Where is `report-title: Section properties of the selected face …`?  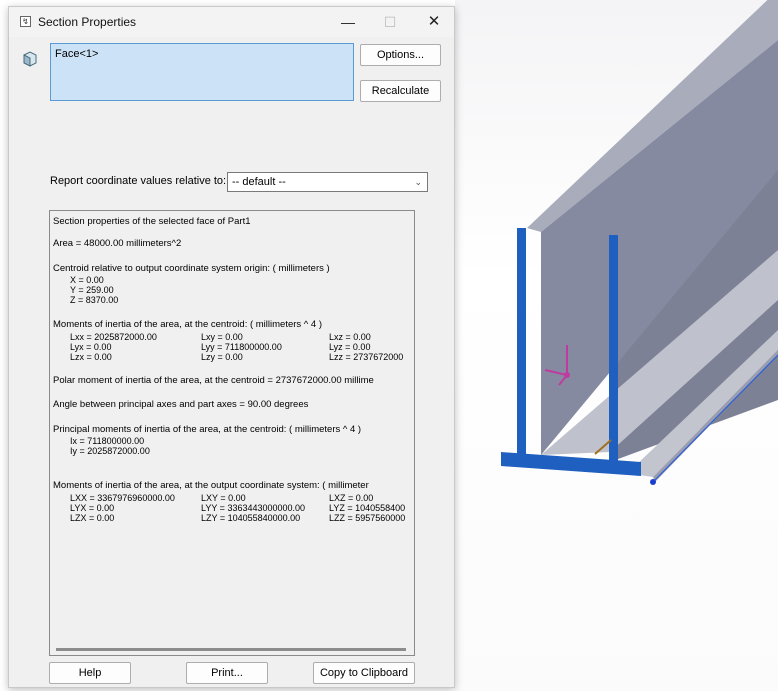 report-title: Section properties of the selected face … is located at coordinates (152, 221).